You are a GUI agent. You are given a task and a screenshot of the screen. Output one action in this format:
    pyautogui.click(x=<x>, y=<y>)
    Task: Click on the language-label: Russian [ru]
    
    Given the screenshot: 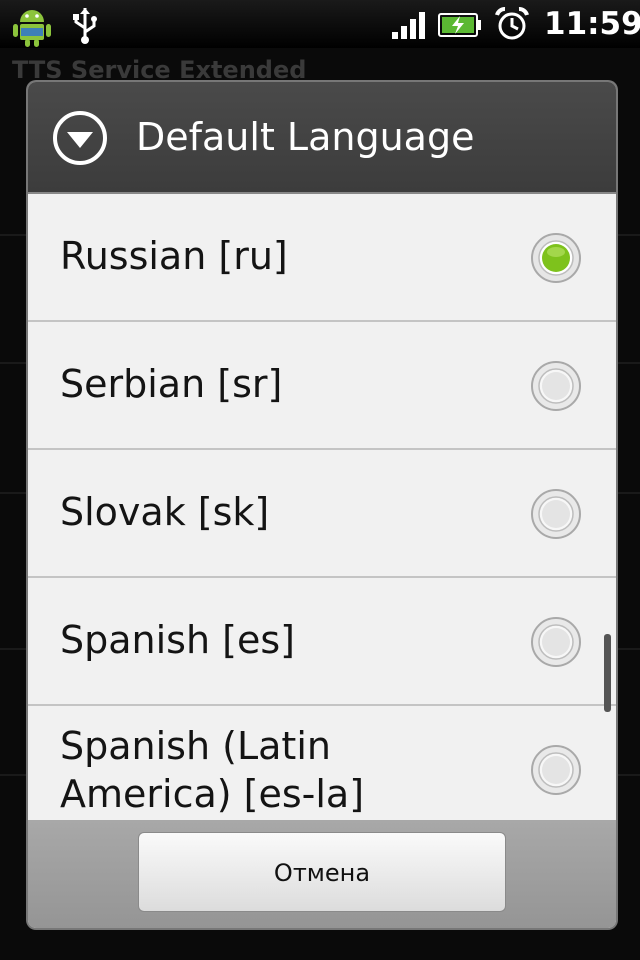 What is the action you would take?
    pyautogui.click(x=174, y=256)
    